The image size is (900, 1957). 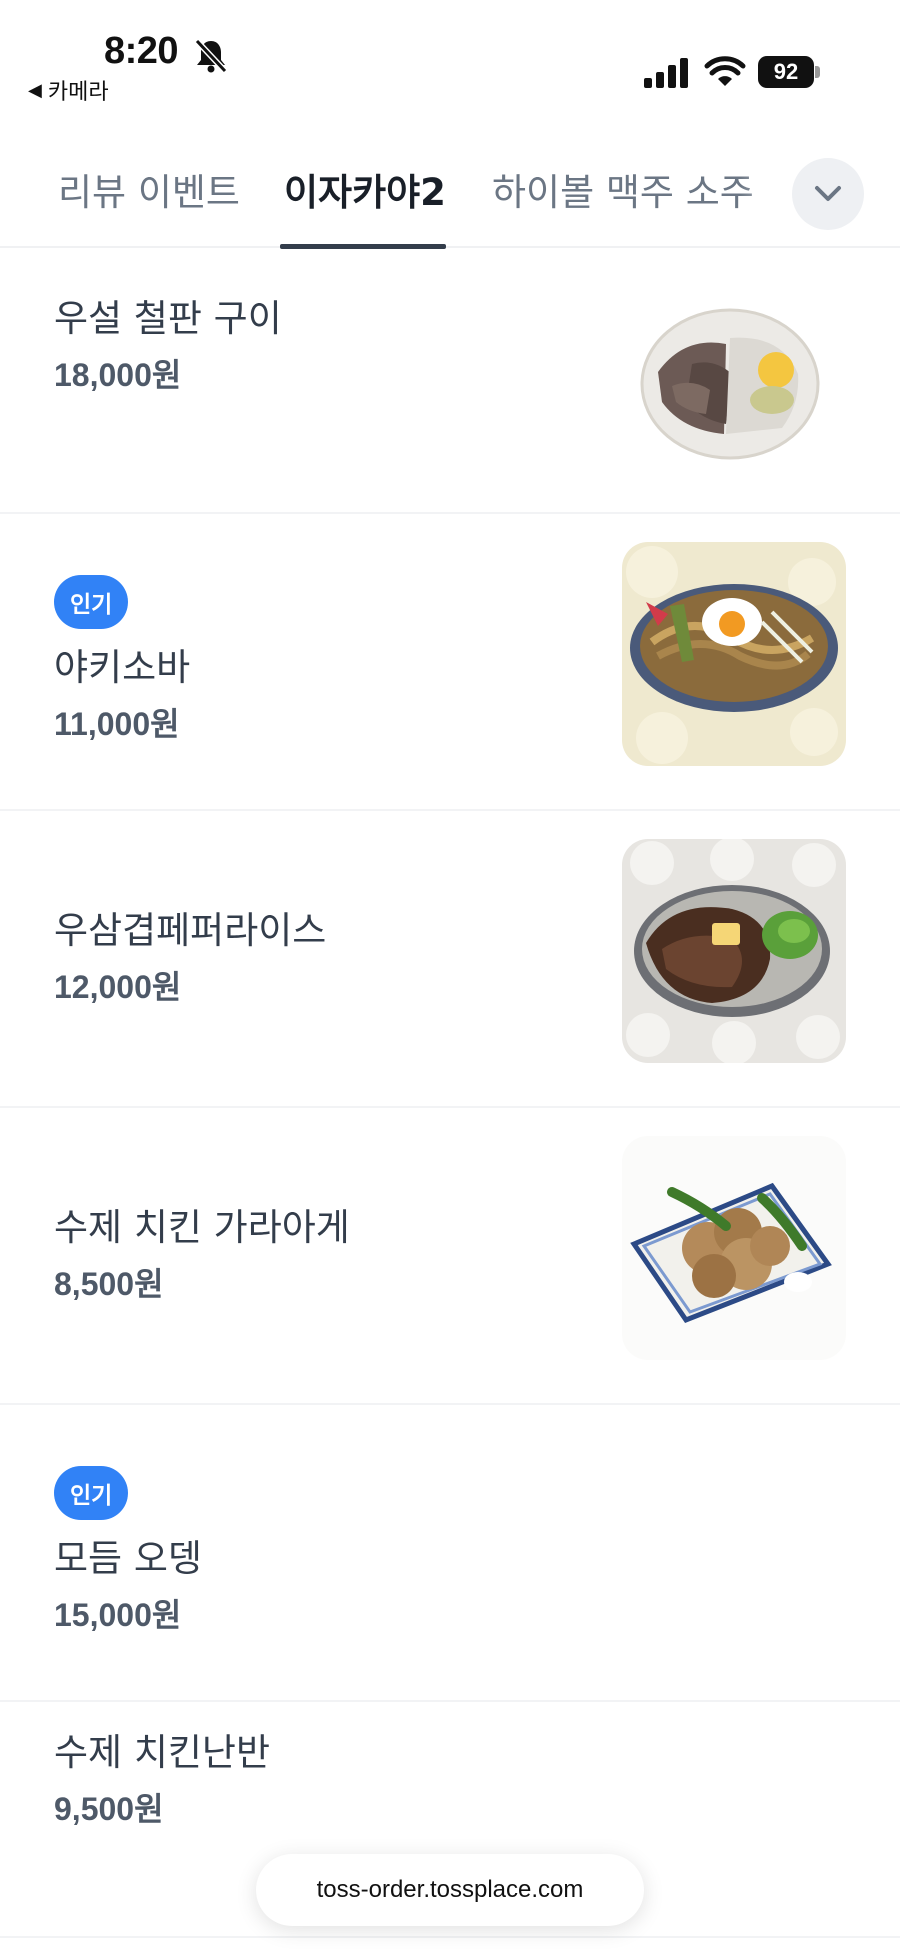 I want to click on back-app-label: 카메라, so click(x=78, y=92).